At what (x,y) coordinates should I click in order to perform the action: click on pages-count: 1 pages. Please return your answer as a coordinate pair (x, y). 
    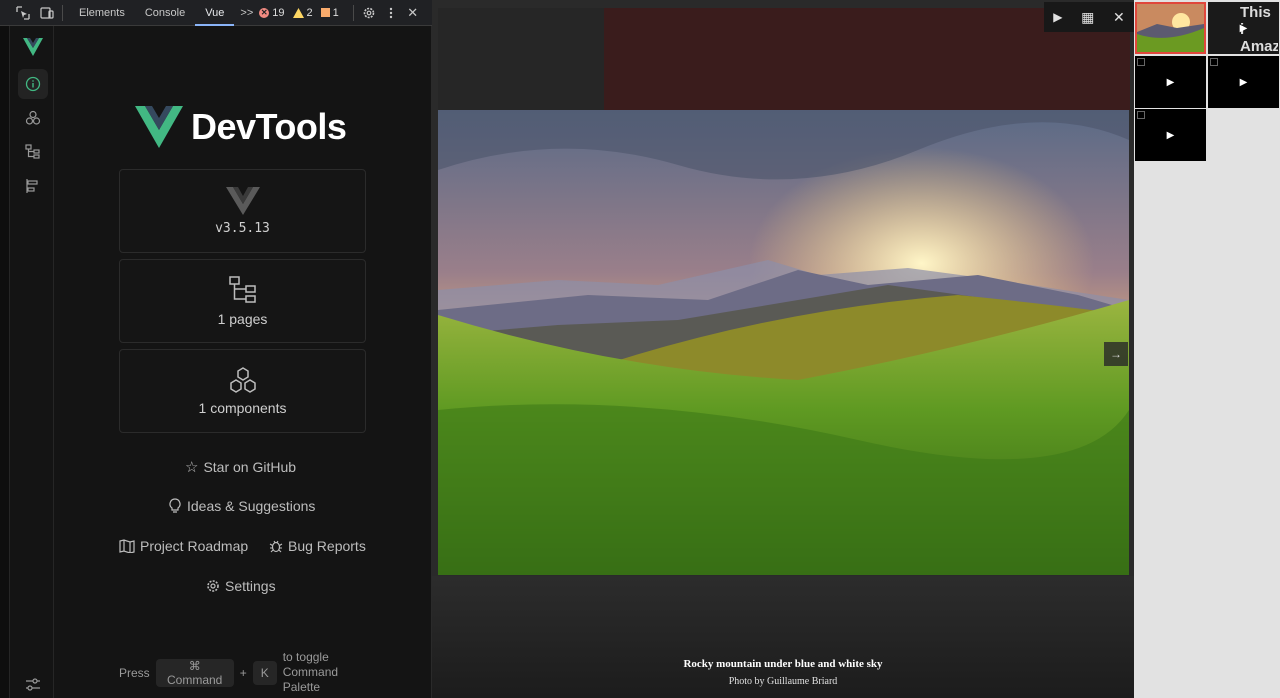
    Looking at the image, I should click on (242, 319).